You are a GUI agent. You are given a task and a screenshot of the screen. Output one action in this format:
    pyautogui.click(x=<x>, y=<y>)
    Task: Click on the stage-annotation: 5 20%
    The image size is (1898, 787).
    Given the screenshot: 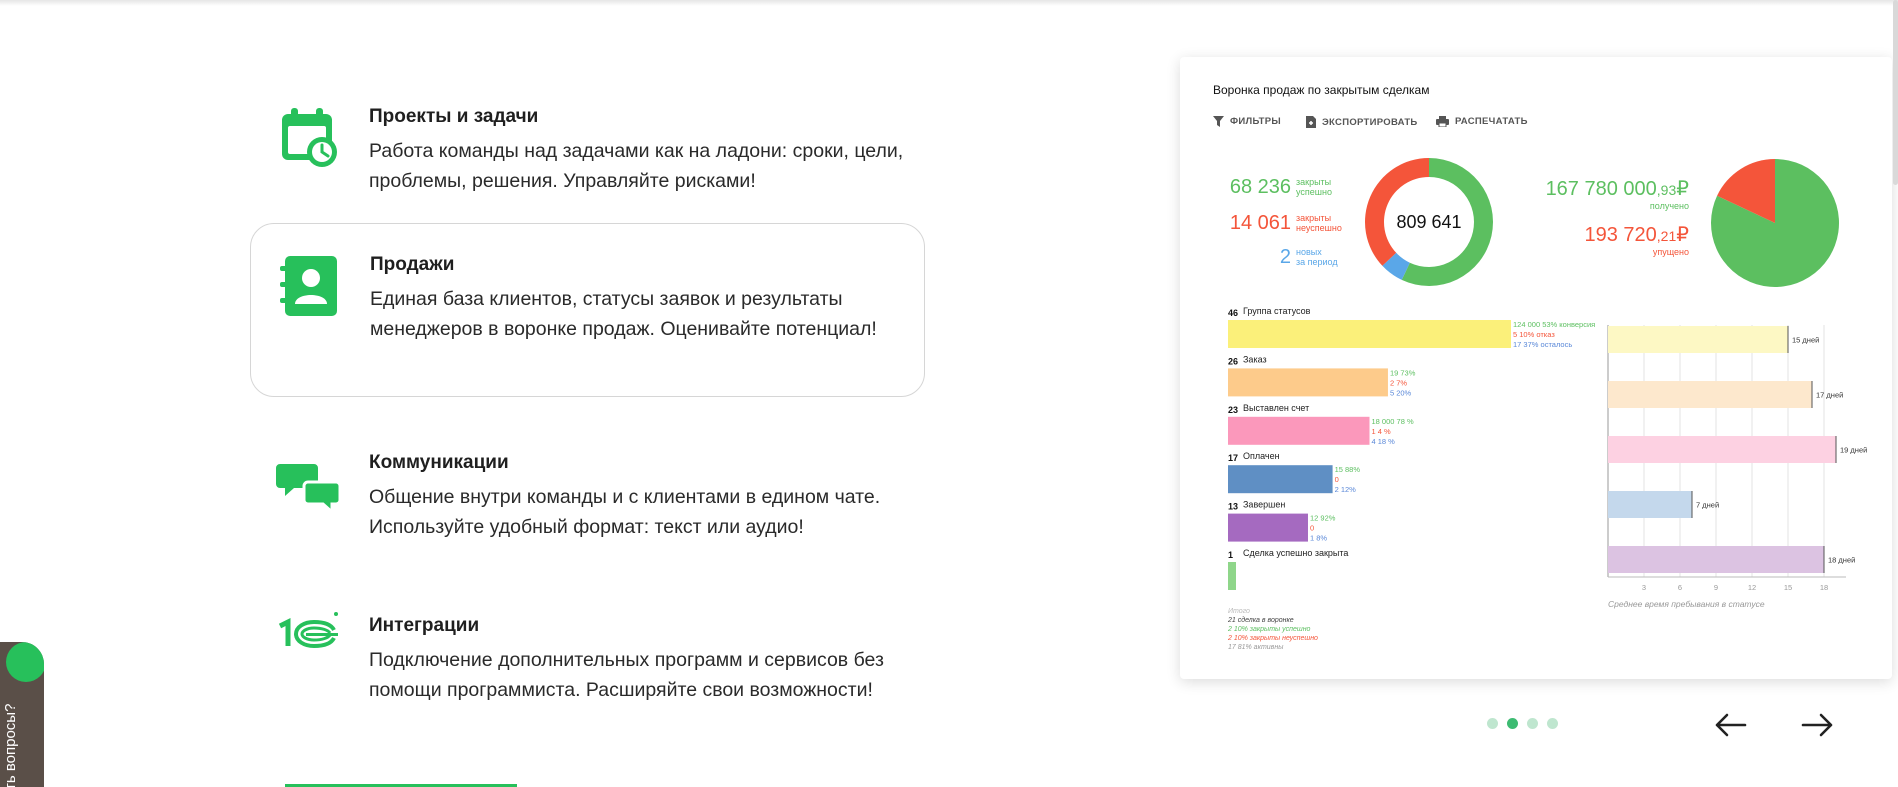 What is the action you would take?
    pyautogui.click(x=1401, y=392)
    